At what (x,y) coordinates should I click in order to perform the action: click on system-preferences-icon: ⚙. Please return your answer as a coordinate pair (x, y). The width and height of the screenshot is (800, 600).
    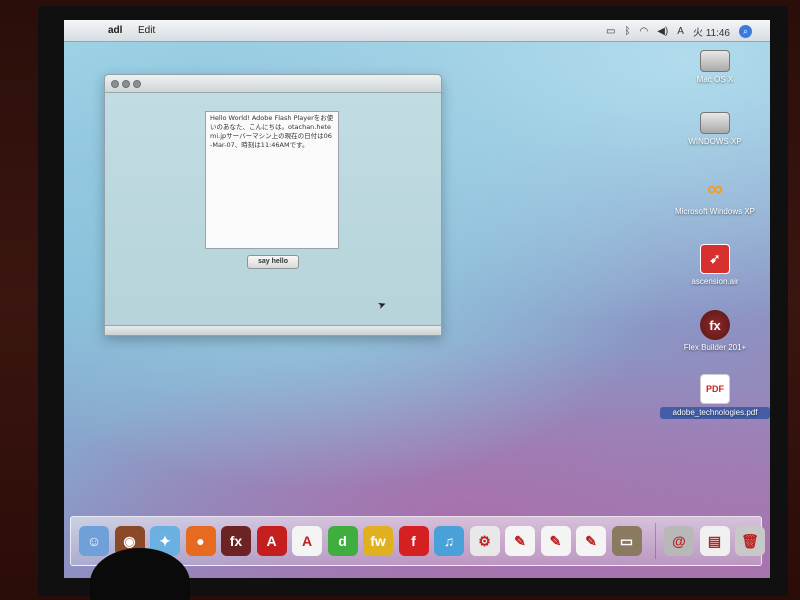
    Looking at the image, I should click on (484, 540).